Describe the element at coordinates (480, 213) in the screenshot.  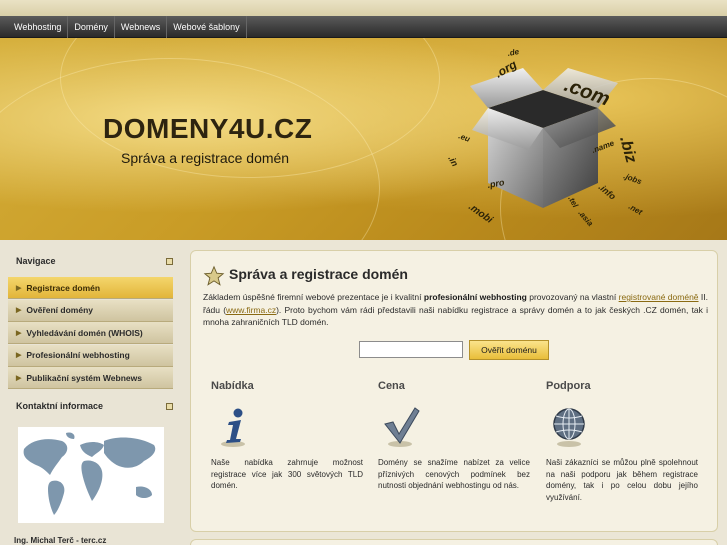
I see `svg-text: .mobi` at that location.